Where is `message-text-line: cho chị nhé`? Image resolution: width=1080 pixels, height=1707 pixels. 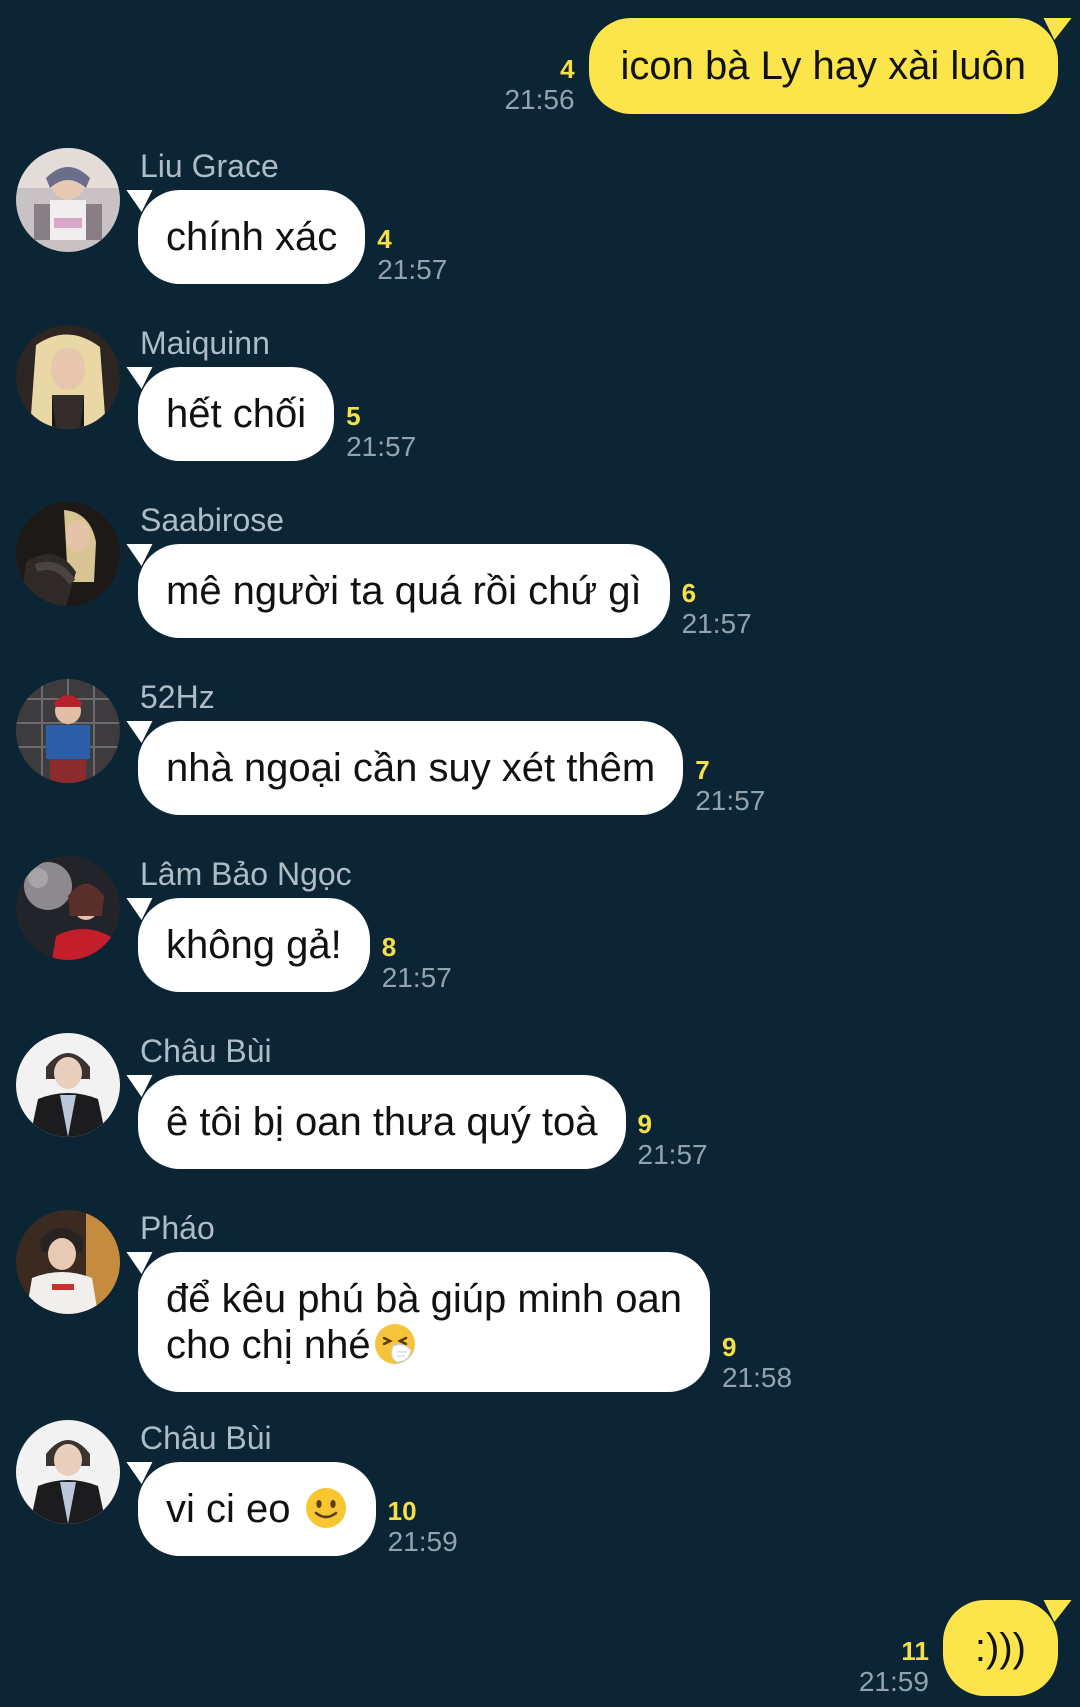 message-text-line: cho chị nhé is located at coordinates (268, 1345).